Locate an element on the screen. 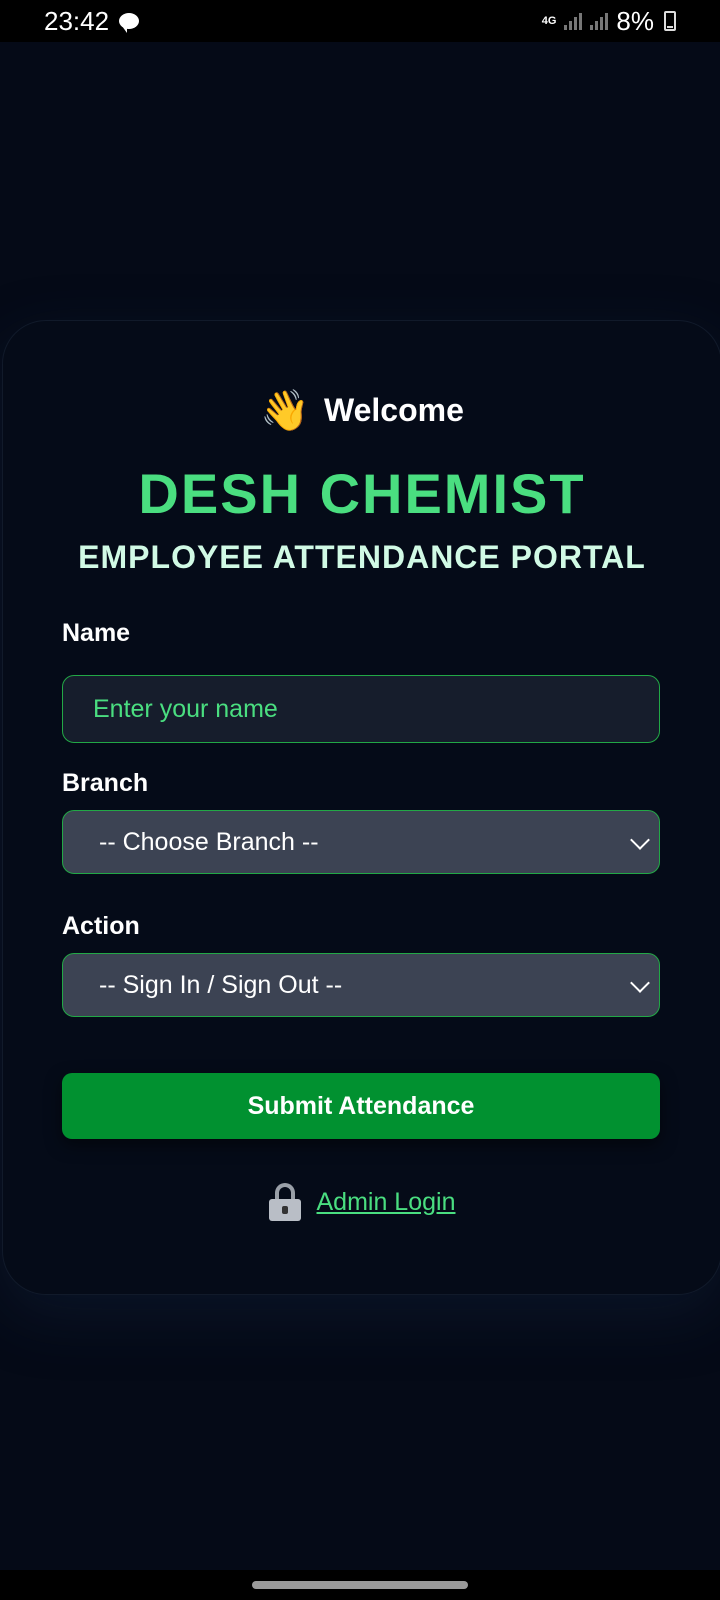 The height and width of the screenshot is (1600, 720). action-select-value: -- Sign In / Sign Out -- is located at coordinates (221, 984).